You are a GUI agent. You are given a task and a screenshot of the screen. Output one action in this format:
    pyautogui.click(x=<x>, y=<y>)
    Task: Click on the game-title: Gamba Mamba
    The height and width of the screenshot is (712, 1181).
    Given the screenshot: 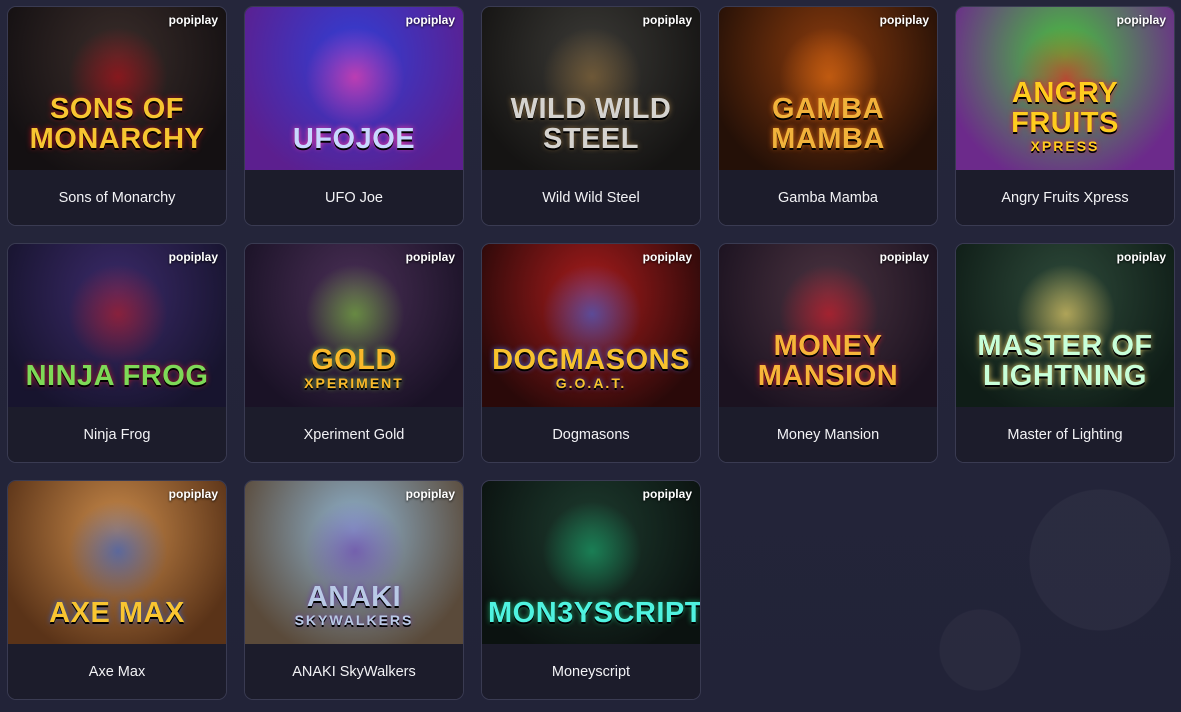 What is the action you would take?
    pyautogui.click(x=828, y=197)
    